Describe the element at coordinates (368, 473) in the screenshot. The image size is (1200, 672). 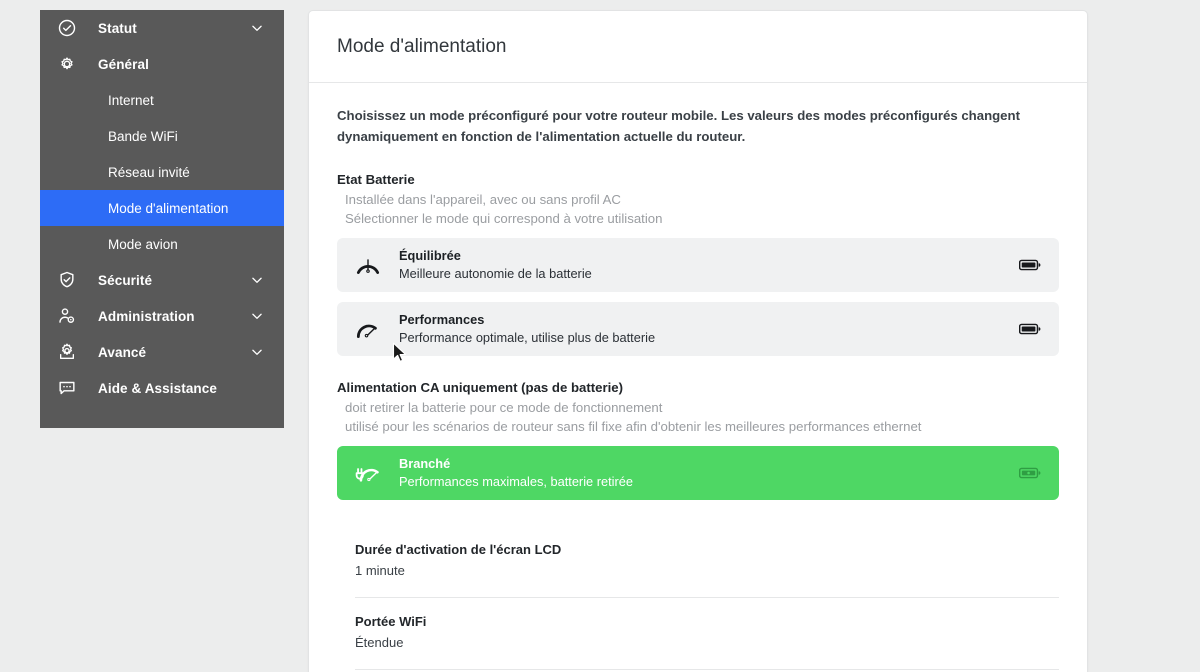
I see `gauge-plugged-icon` at that location.